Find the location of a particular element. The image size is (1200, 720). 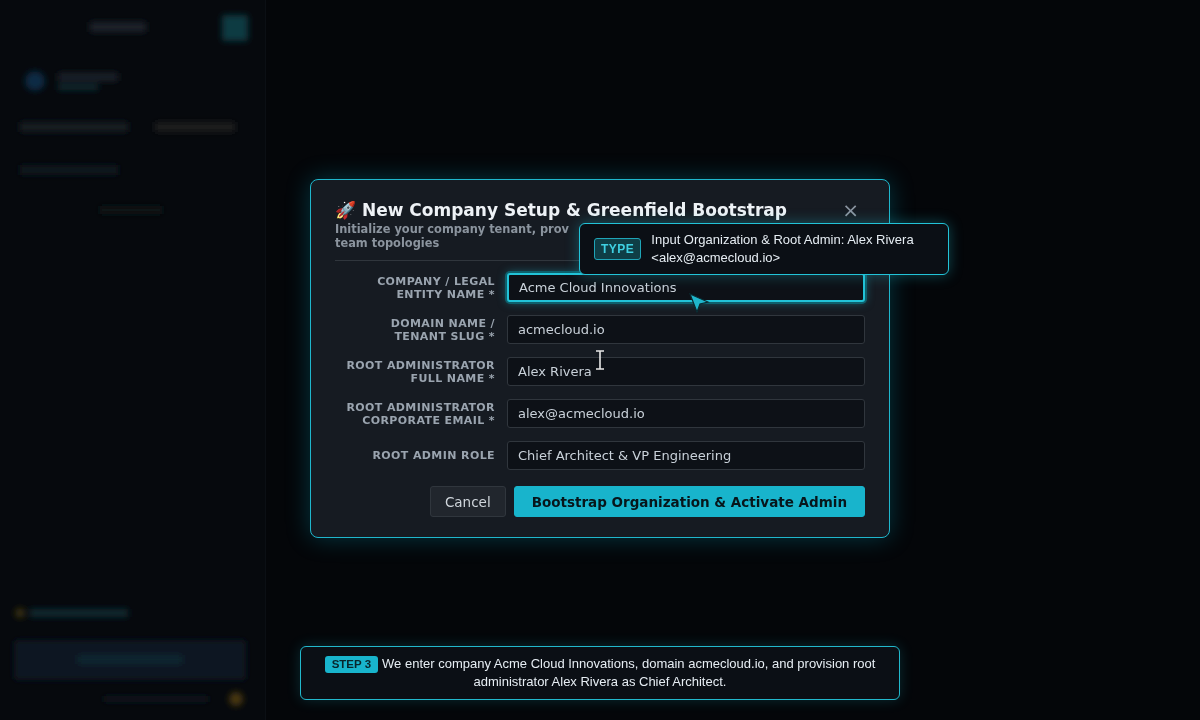

input-field: Alex Rivera is located at coordinates (686, 371).